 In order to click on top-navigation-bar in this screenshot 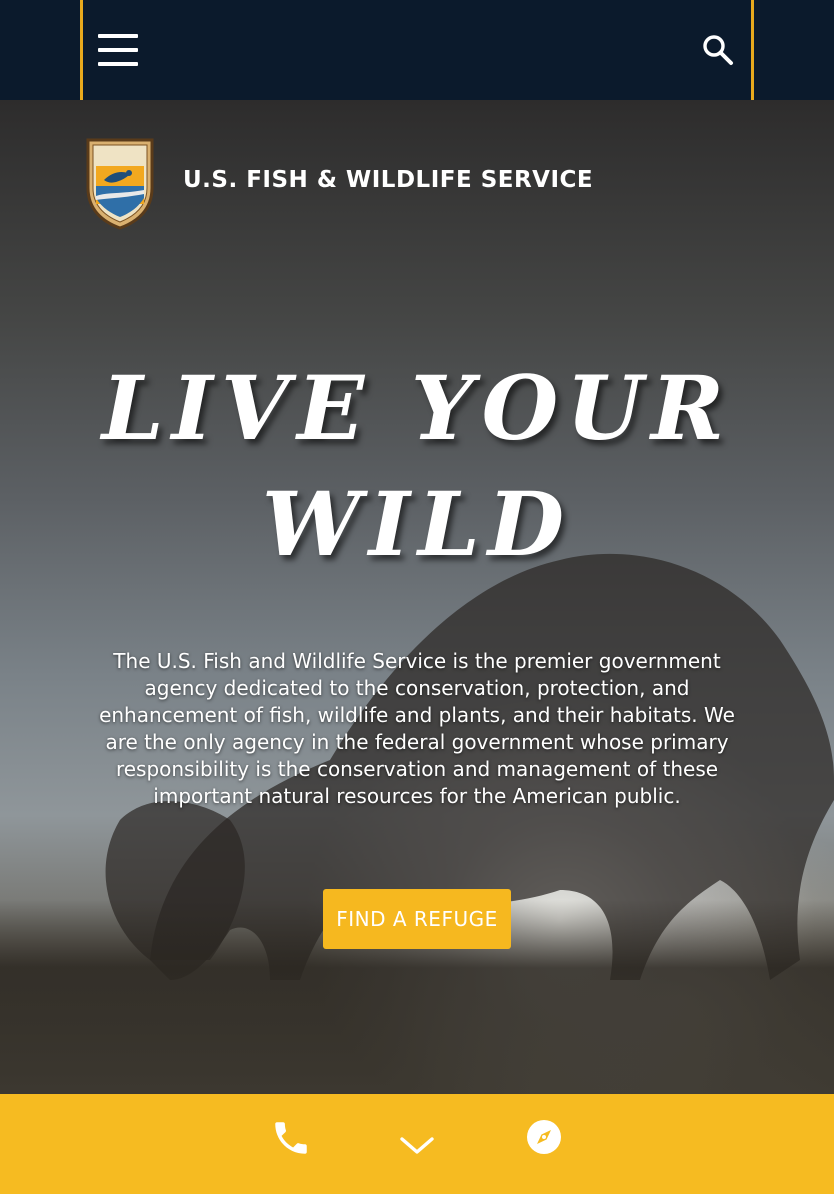, I will do `click(417, 50)`.